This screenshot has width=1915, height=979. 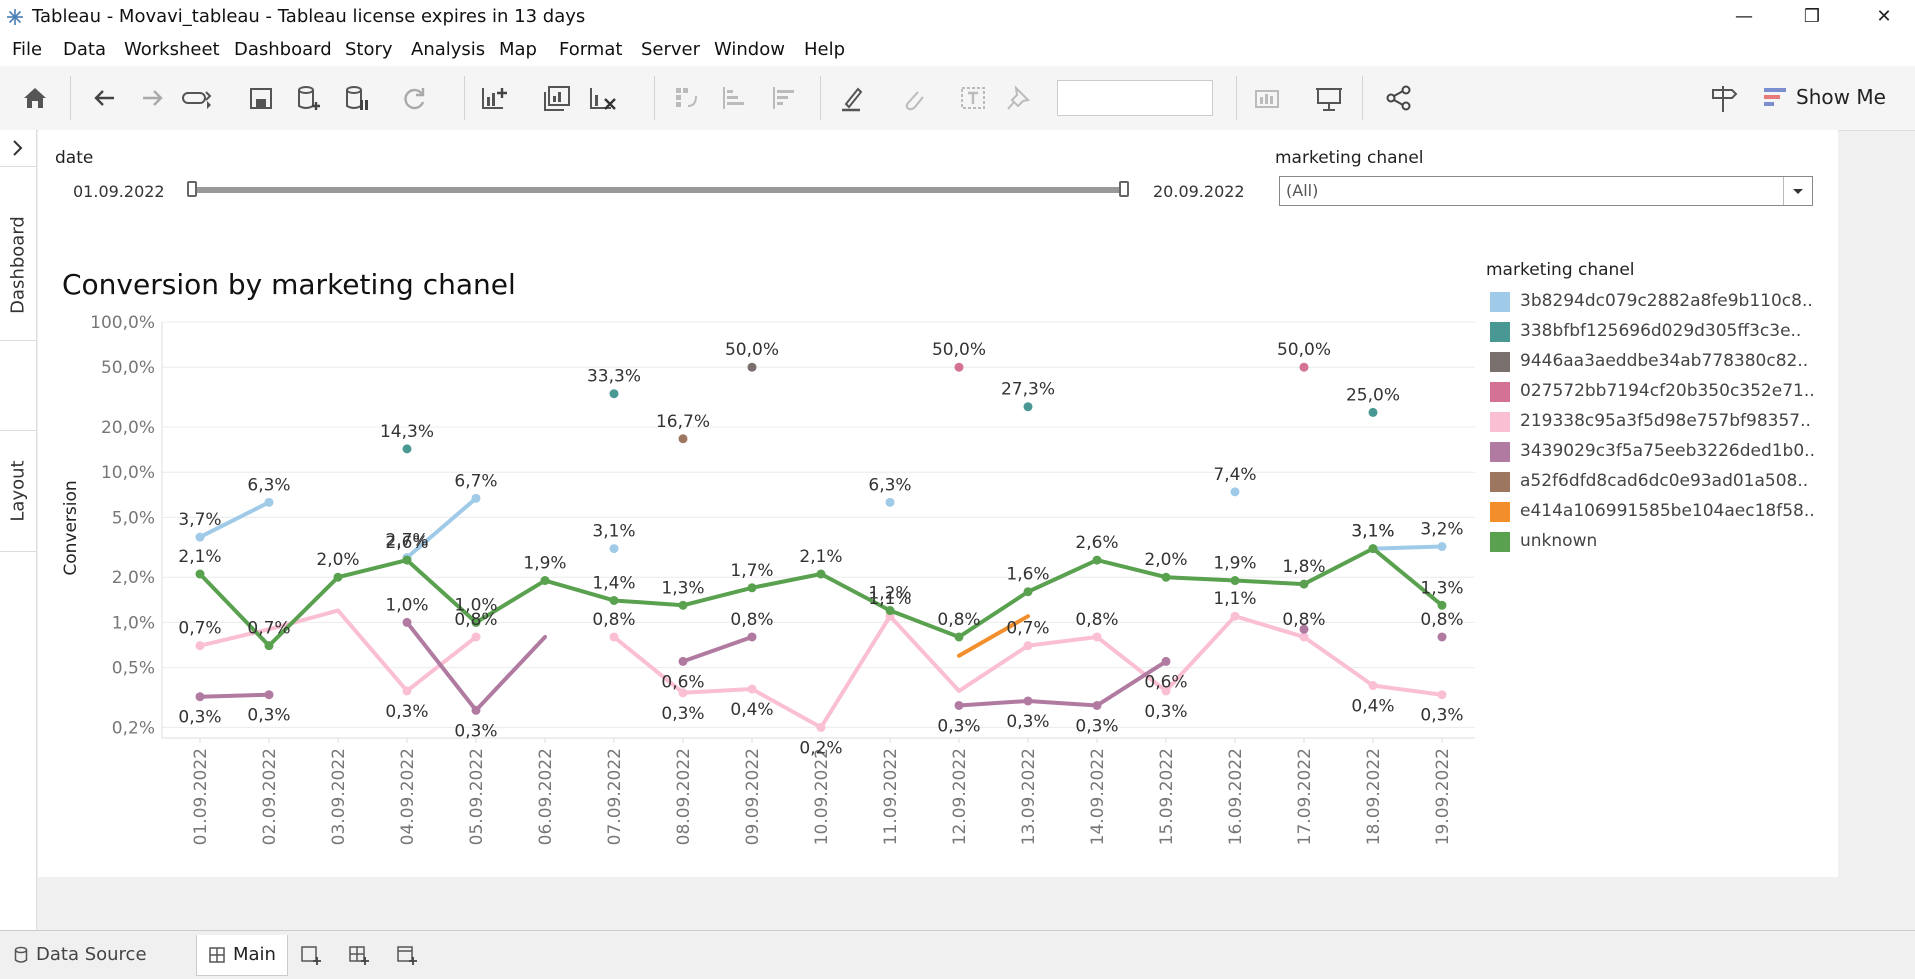 What do you see at coordinates (1165, 682) in the screenshot?
I see `data-label: 0,6%` at bounding box center [1165, 682].